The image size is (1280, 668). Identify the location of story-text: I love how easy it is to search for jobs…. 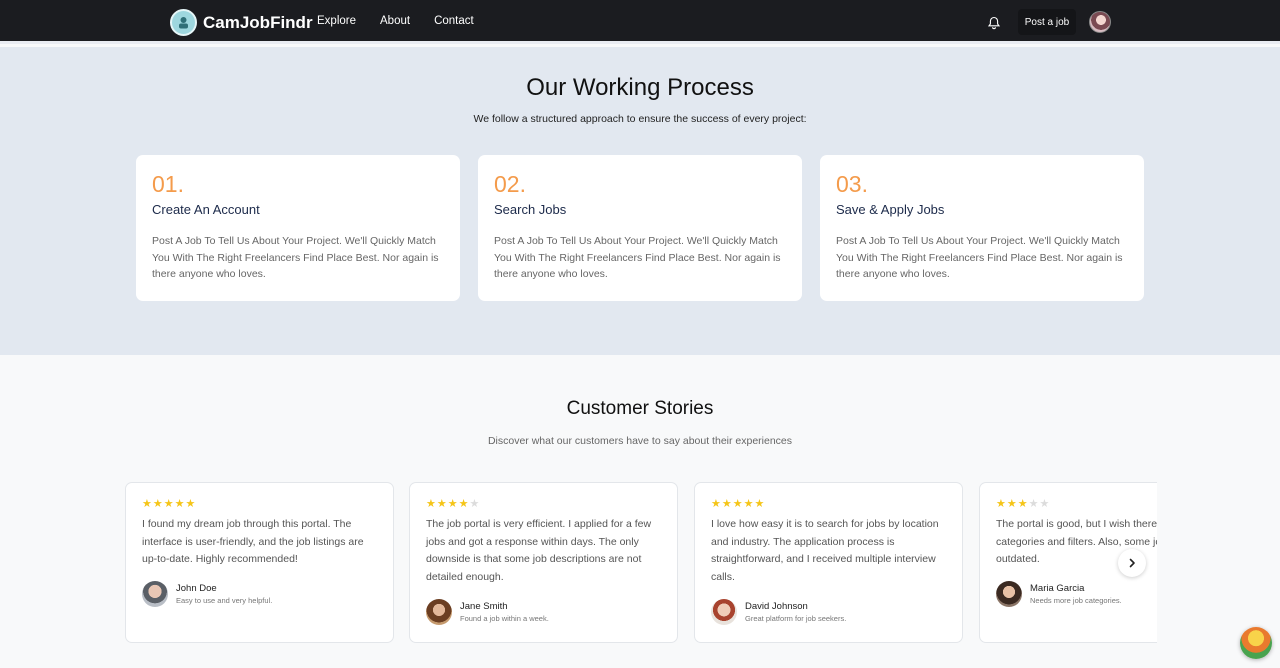
(825, 550).